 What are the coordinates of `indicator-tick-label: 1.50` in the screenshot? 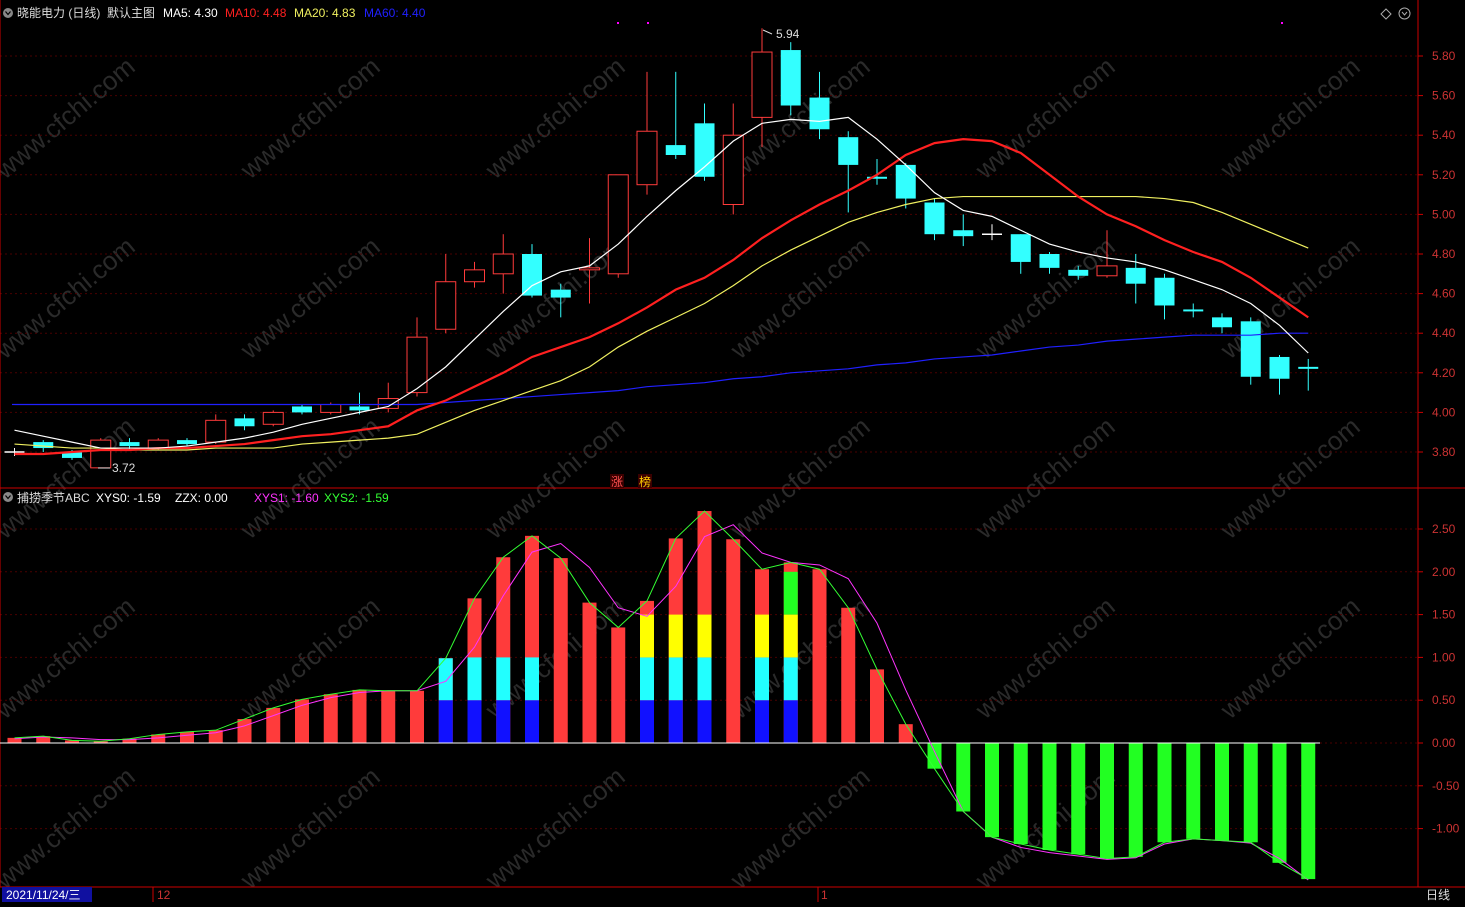 It's located at (1444, 615).